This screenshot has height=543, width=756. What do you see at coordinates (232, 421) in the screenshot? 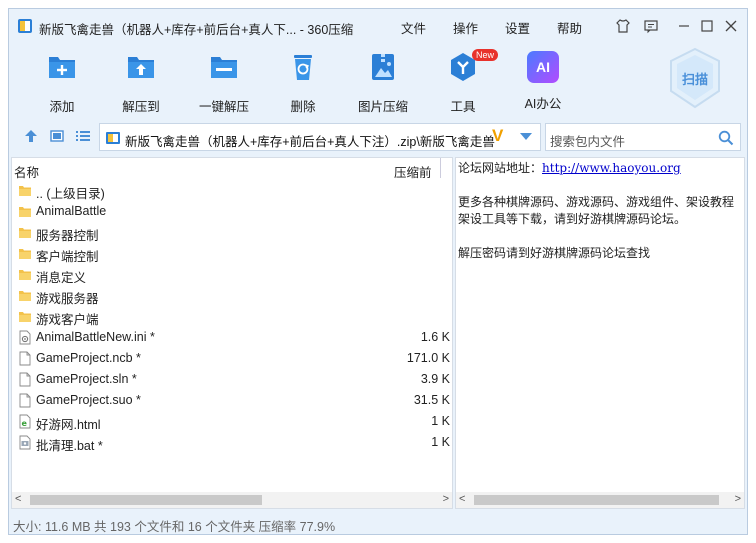
I see `file-row: e 好游网.html 1 K` at bounding box center [232, 421].